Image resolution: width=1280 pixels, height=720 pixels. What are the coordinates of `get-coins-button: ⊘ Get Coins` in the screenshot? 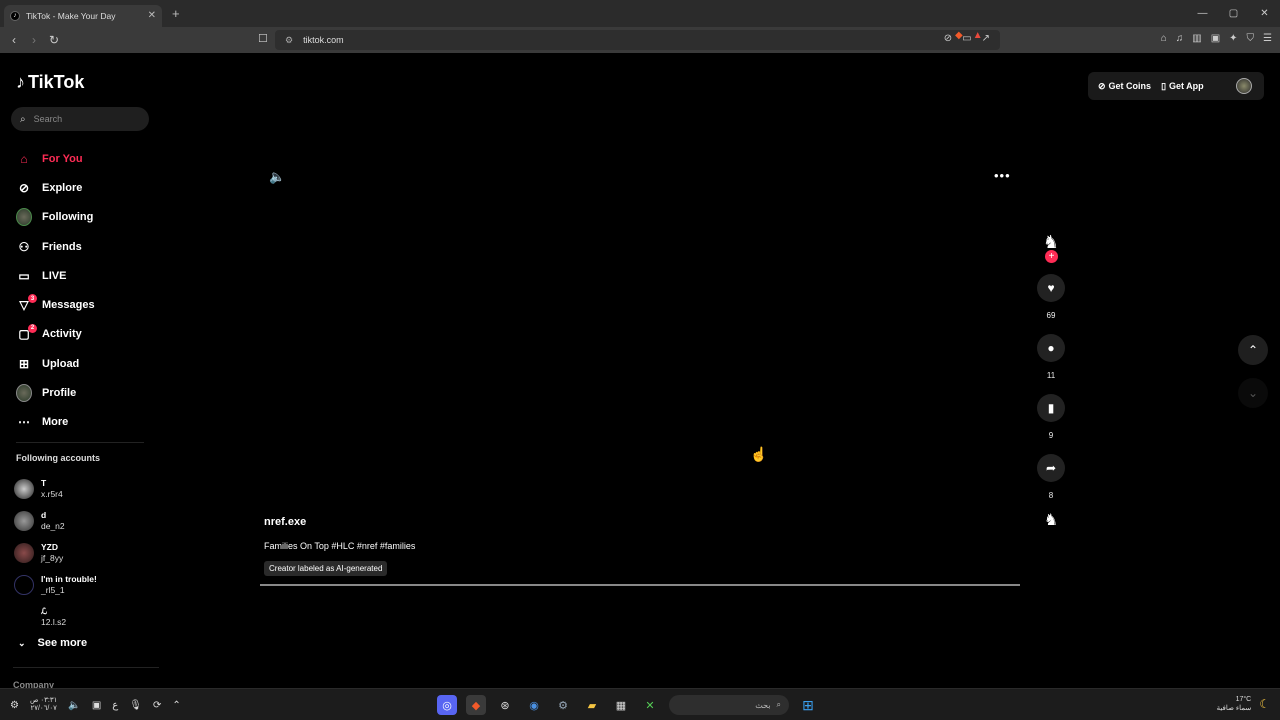 It's located at (1124, 86).